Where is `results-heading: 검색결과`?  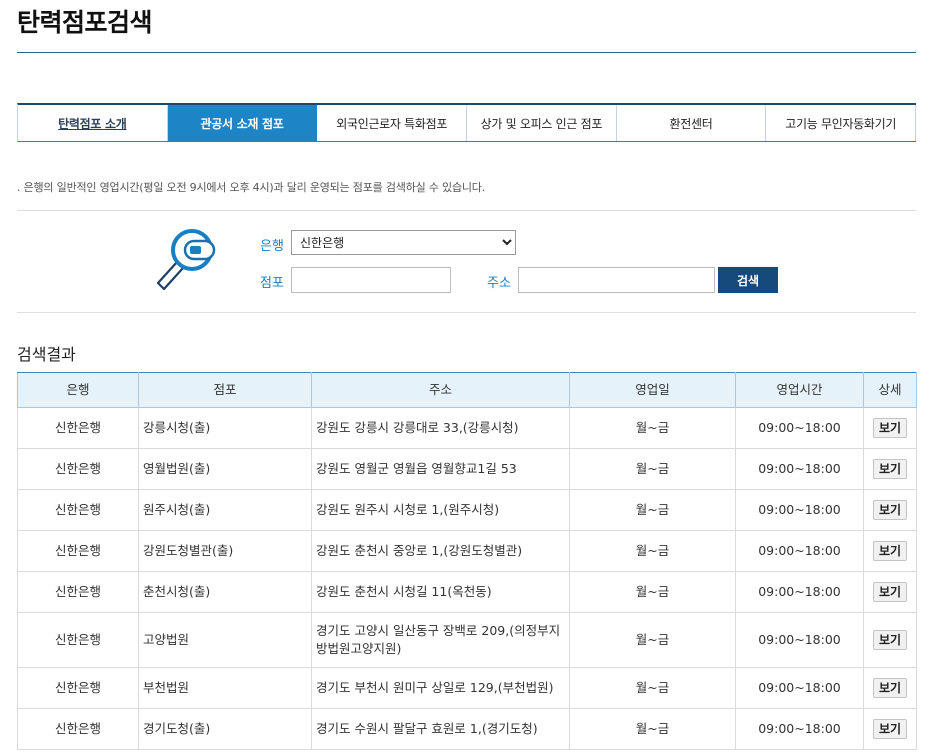
results-heading: 검색결과 is located at coordinates (46, 354).